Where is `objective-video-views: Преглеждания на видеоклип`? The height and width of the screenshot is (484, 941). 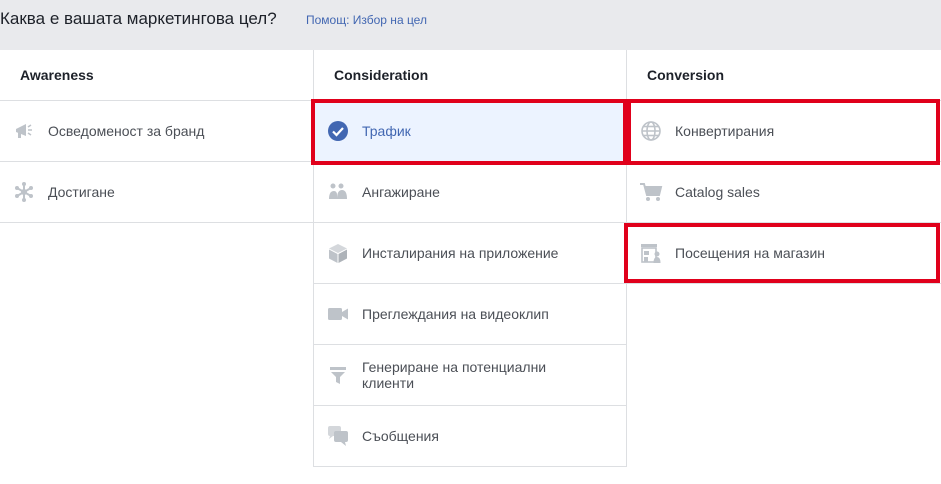 objective-video-views: Преглеждания на видеоклип is located at coordinates (470, 314).